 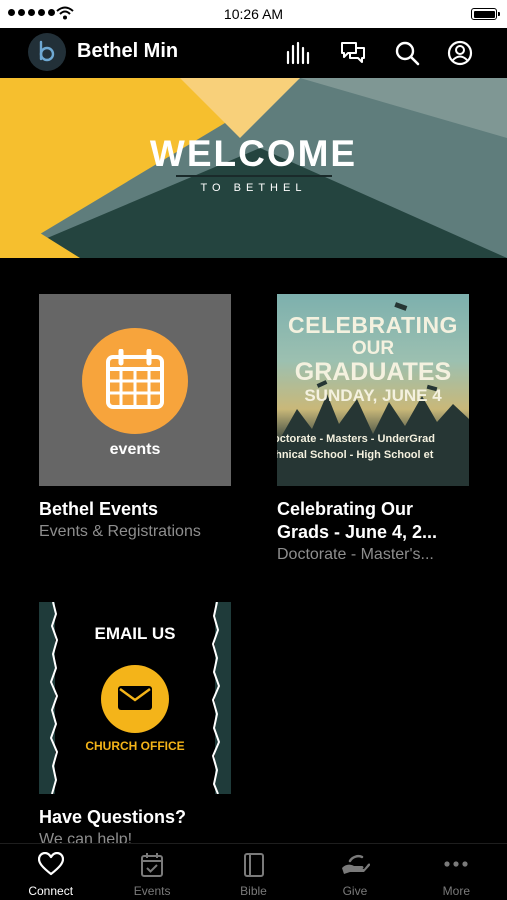 What do you see at coordinates (373, 325) in the screenshot?
I see `graduates-heading-1: CELEBRATING` at bounding box center [373, 325].